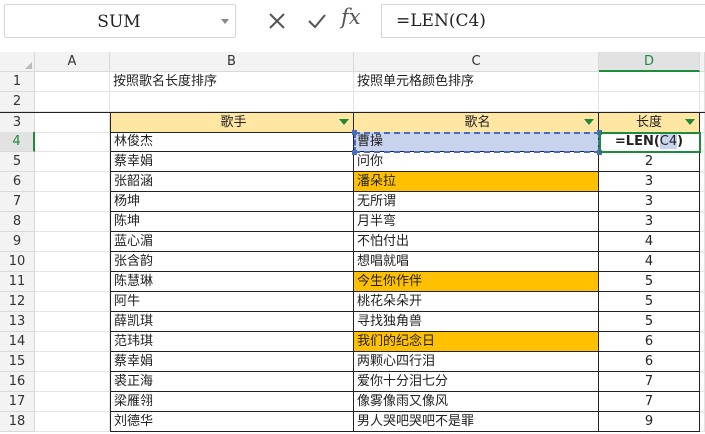 This screenshot has width=705, height=434. I want to click on name-box: SUM, so click(120, 21).